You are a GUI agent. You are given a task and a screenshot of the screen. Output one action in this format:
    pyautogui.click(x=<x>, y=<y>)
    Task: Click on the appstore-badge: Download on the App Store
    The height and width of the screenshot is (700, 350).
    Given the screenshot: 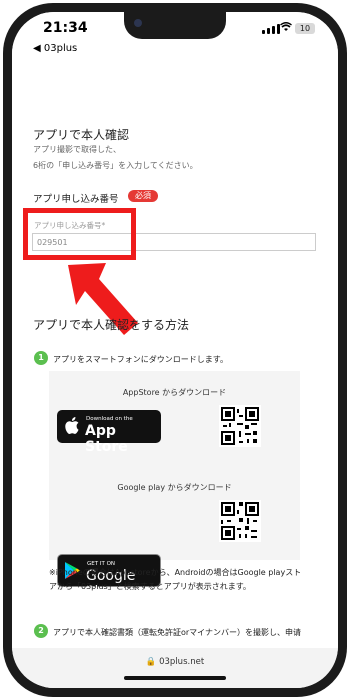 What is the action you would take?
    pyautogui.click(x=109, y=432)
    